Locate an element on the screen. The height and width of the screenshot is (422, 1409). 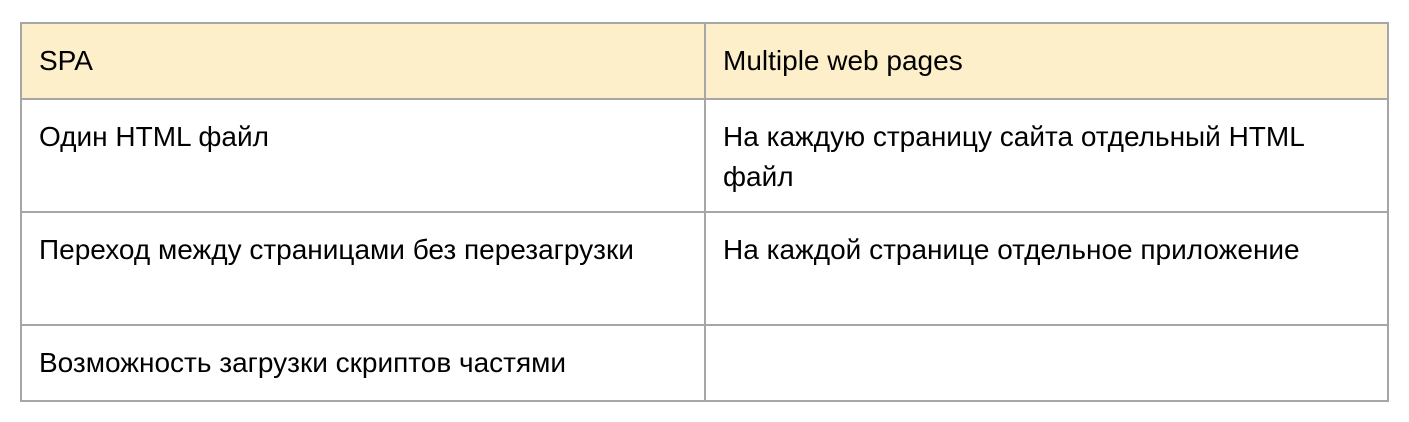
header-cell-spa: SPA is located at coordinates (363, 61).